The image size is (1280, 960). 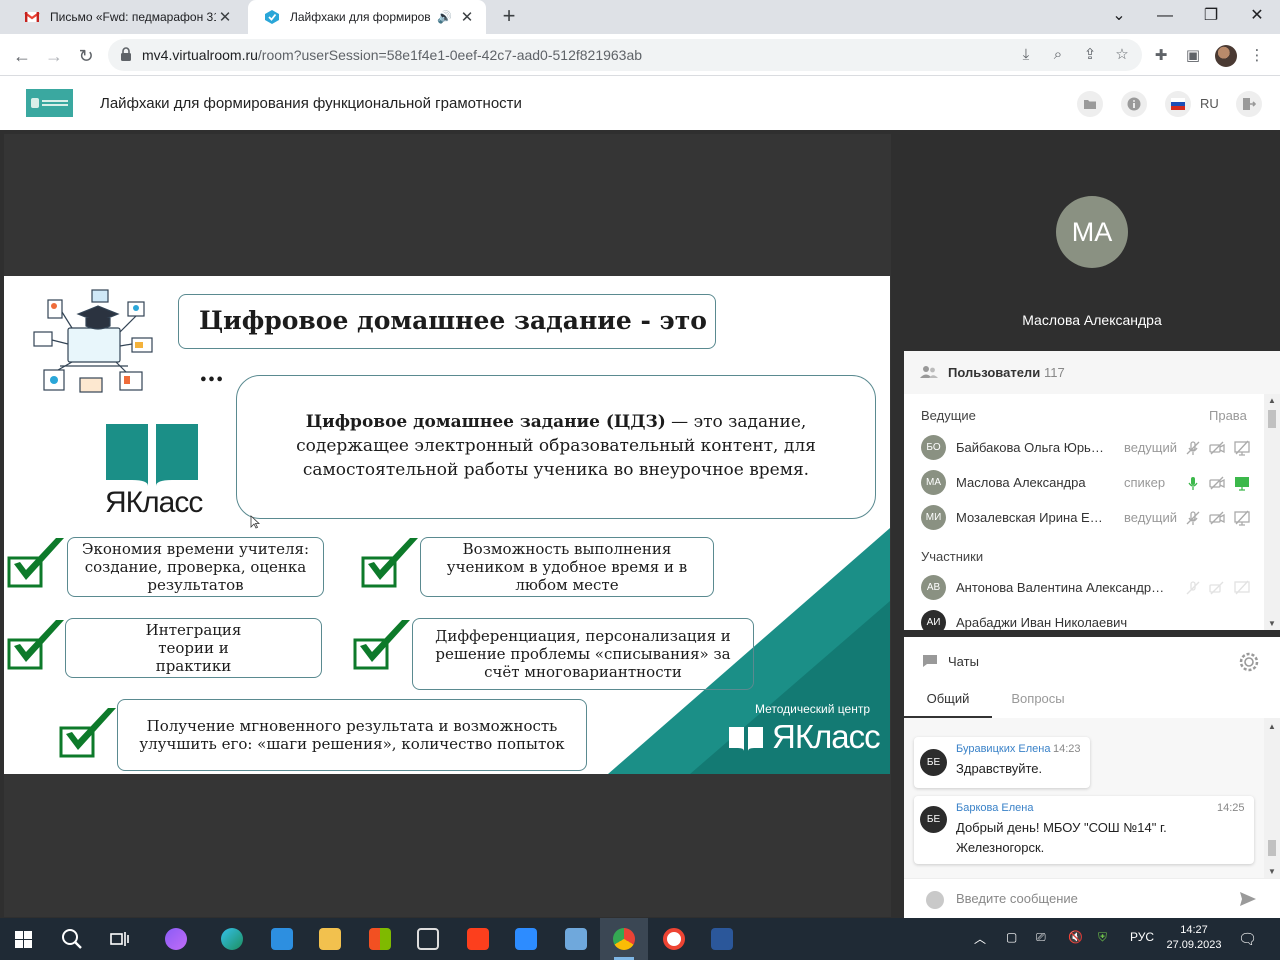 What do you see at coordinates (1193, 56) in the screenshot?
I see `side-panel-icon: ▣` at bounding box center [1193, 56].